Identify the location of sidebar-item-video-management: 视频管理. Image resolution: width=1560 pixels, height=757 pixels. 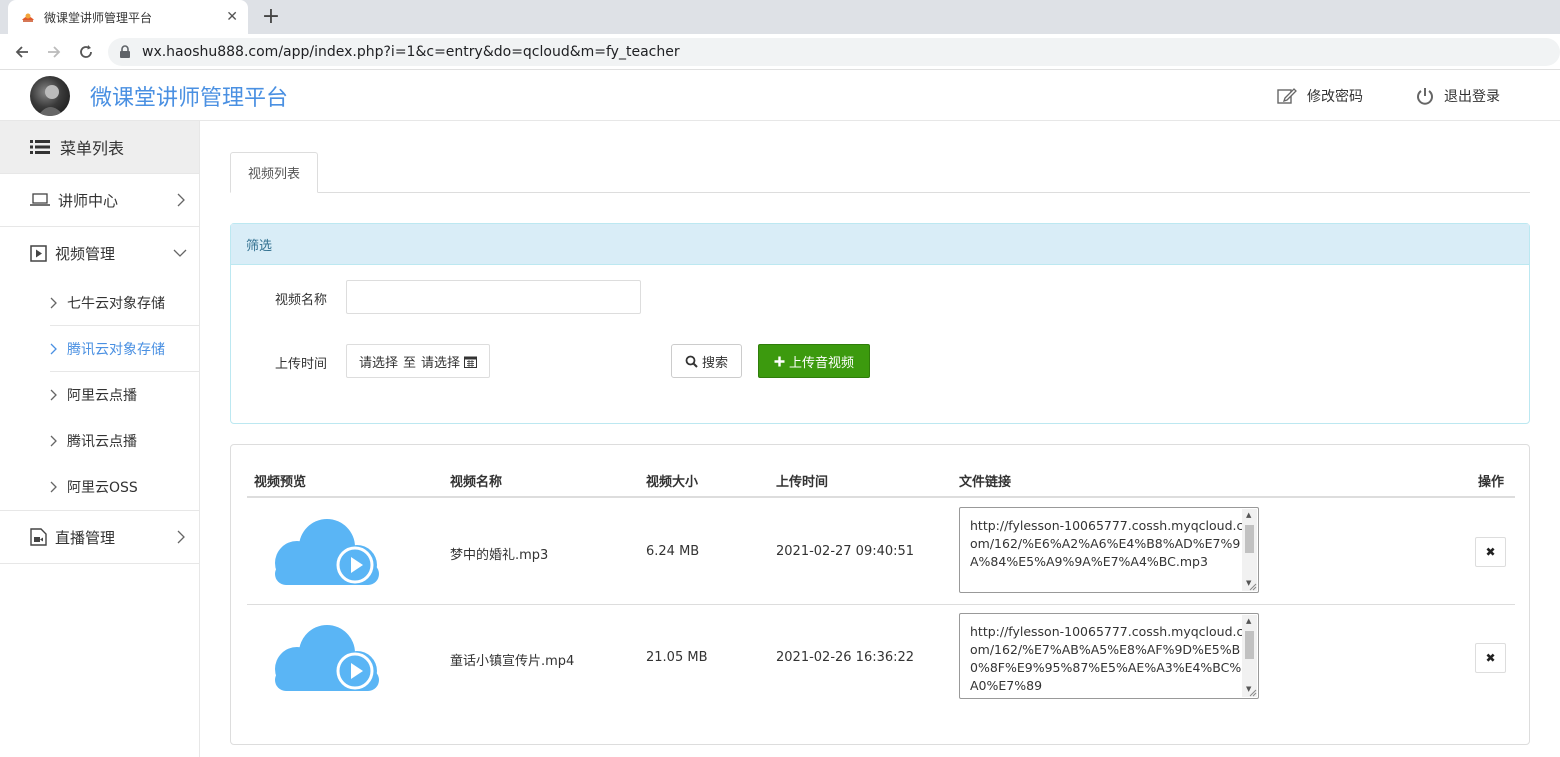
(99, 253).